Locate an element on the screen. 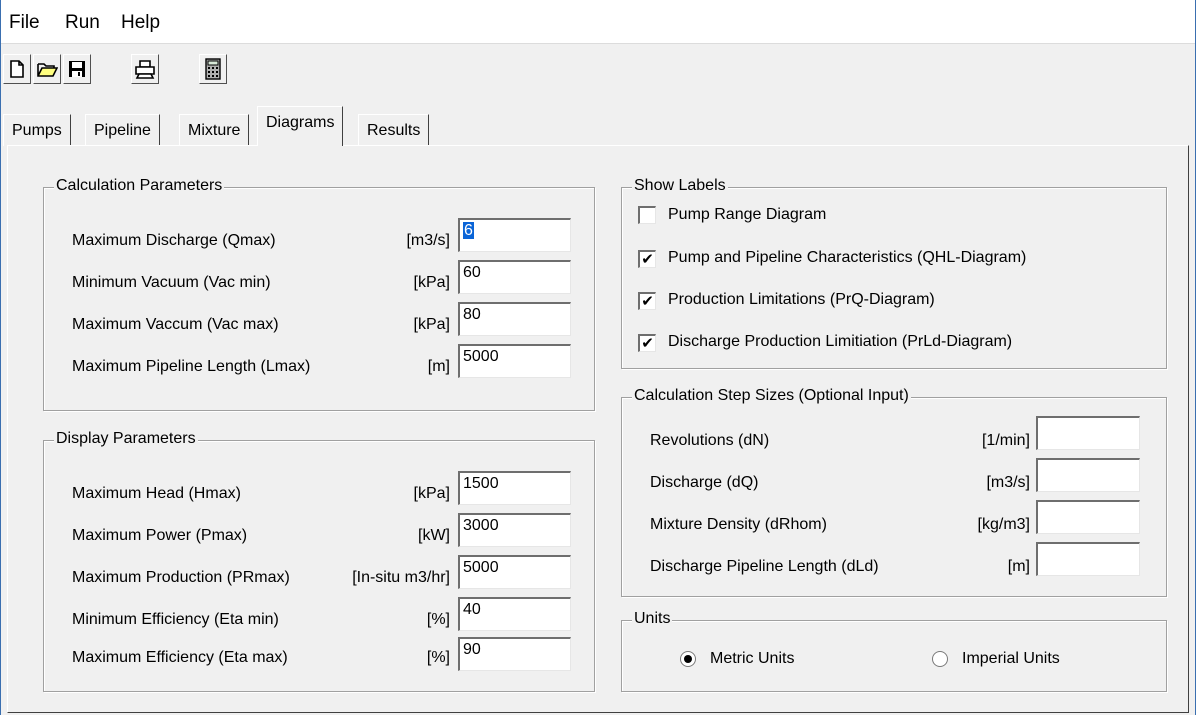  label-max-vacuum: Maximum Vaccum (Vac max) is located at coordinates (175, 324).